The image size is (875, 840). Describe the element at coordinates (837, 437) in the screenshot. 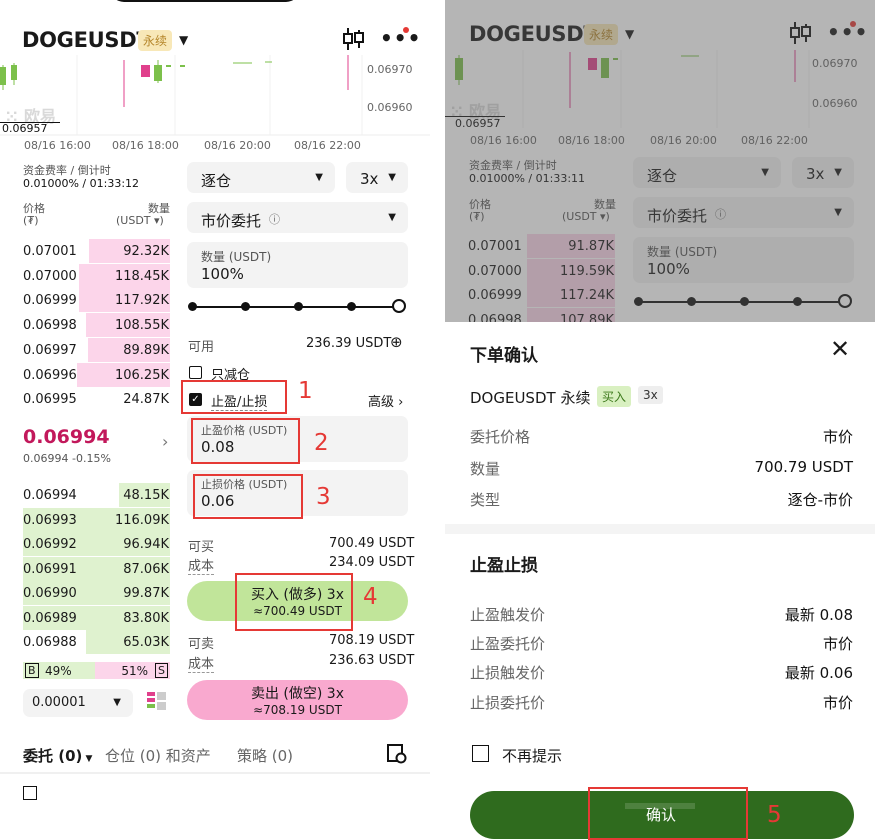

I see `row-value: 市价` at that location.